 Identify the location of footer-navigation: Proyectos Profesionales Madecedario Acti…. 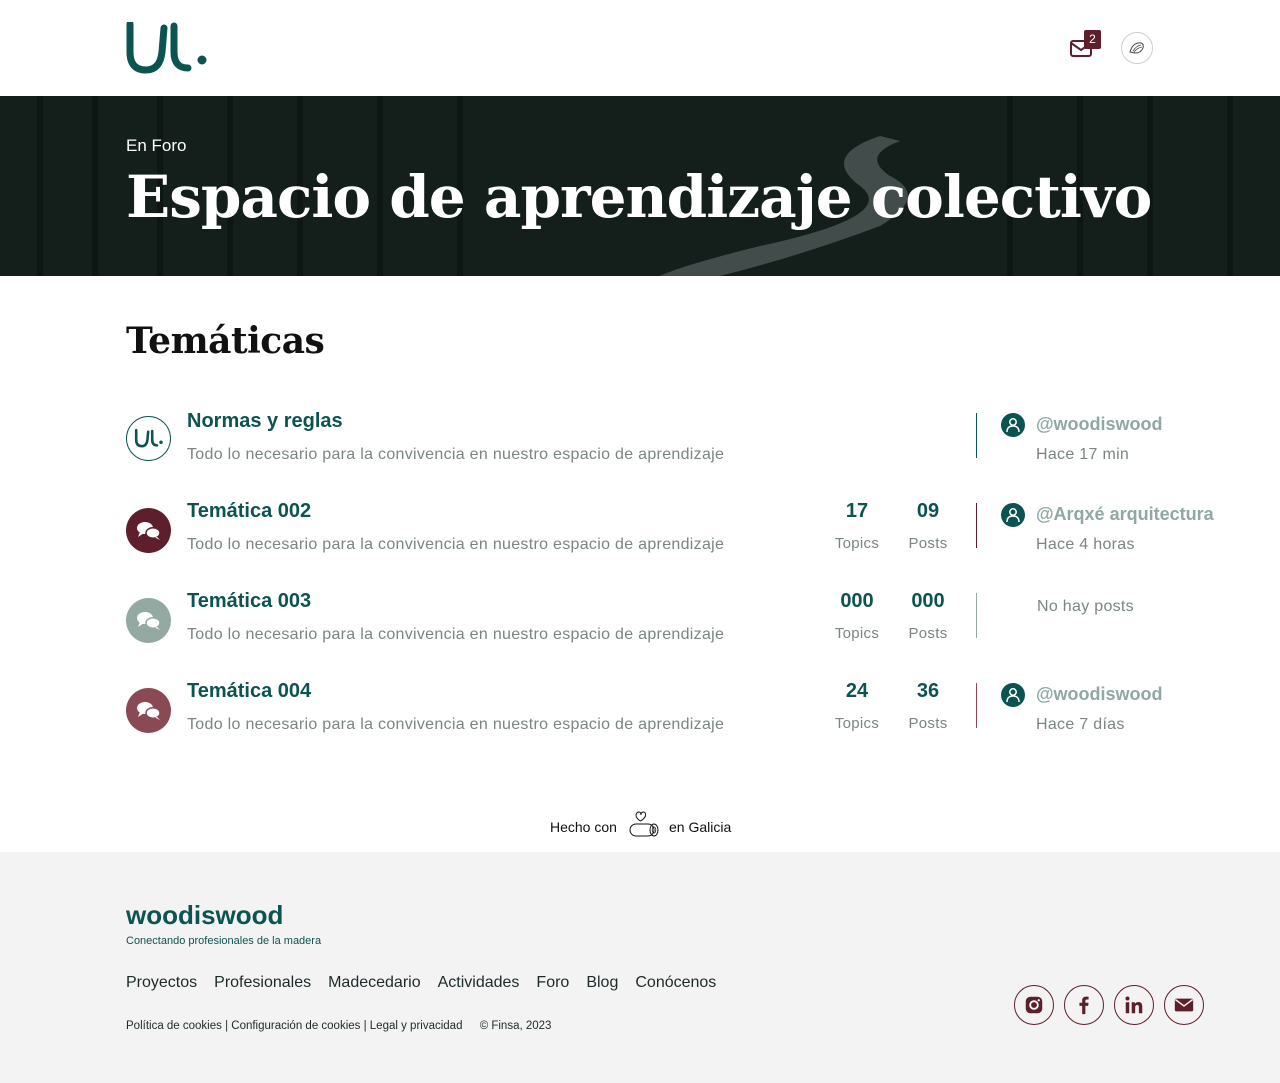
(421, 983).